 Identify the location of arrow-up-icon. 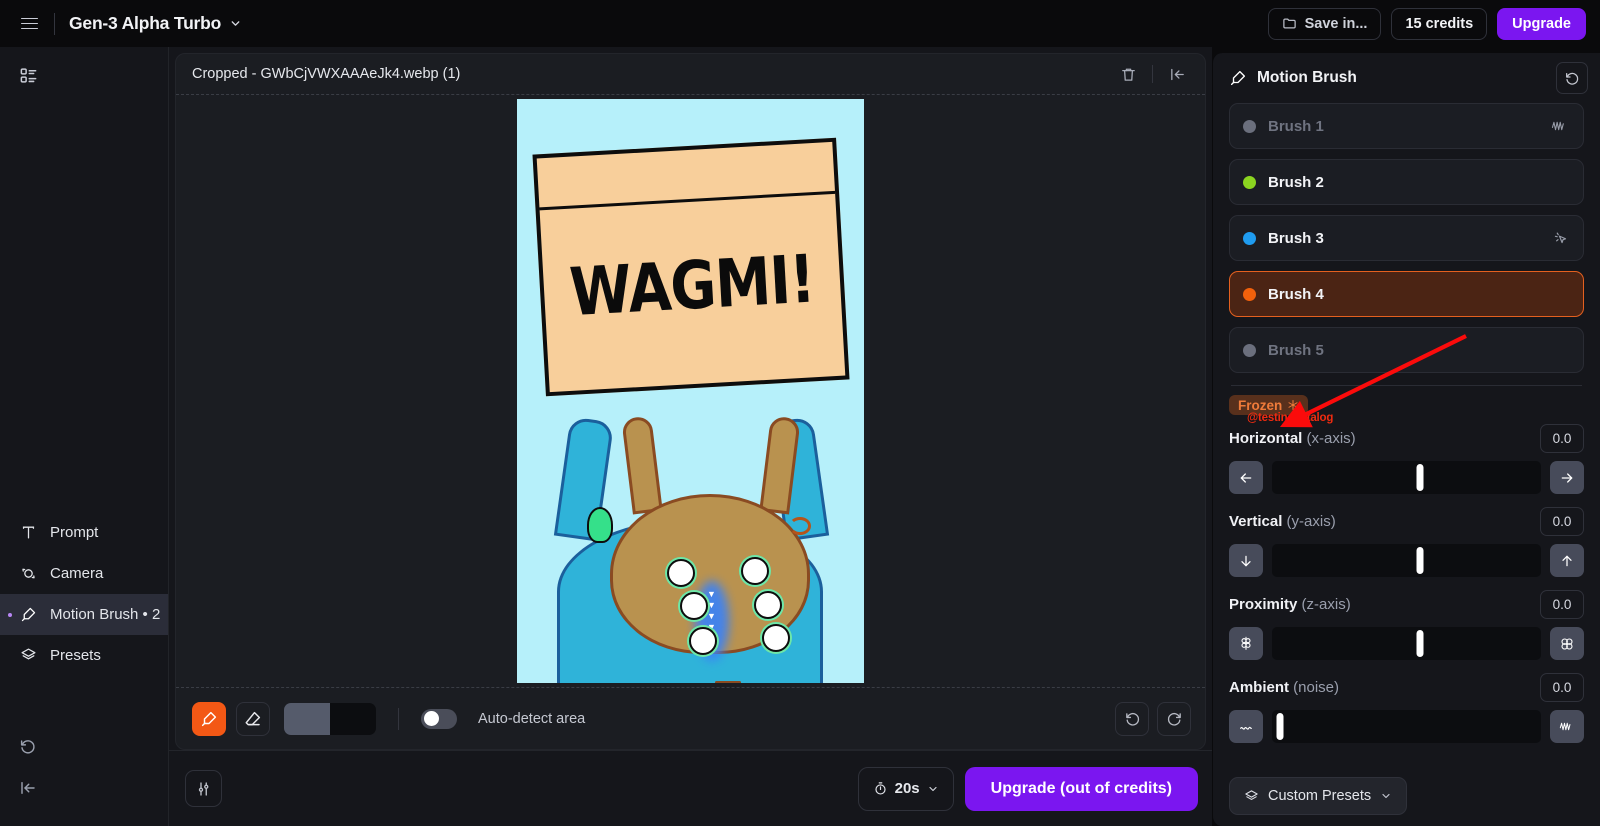
(1567, 560).